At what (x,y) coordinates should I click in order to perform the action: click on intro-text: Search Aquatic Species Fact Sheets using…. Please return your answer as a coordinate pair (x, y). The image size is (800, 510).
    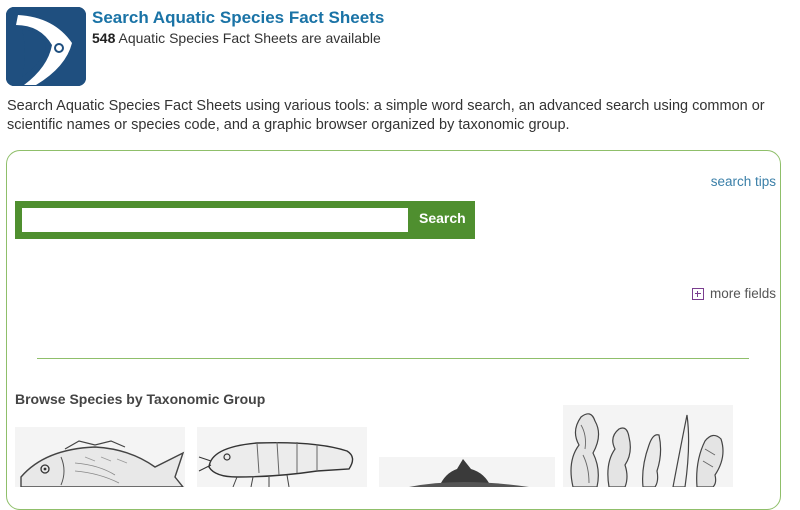
    Looking at the image, I should click on (386, 115).